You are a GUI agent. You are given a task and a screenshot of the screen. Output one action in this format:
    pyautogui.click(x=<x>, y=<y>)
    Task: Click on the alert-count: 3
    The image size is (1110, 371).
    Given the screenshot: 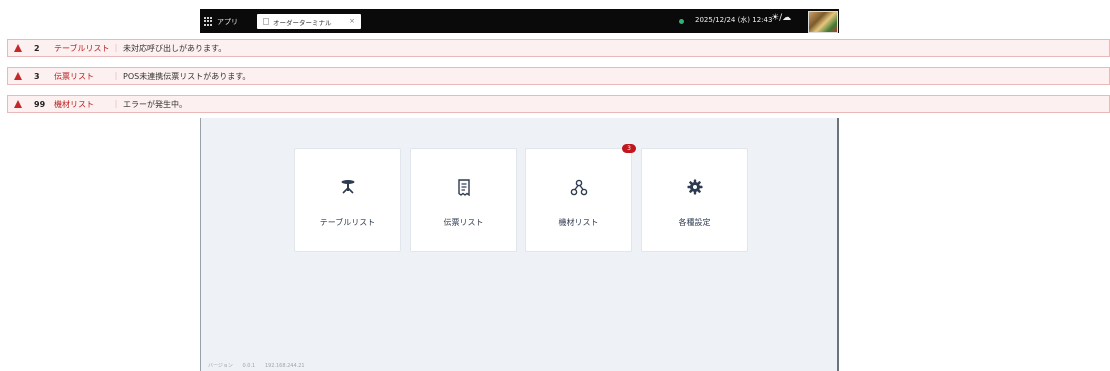 What is the action you would take?
    pyautogui.click(x=37, y=76)
    